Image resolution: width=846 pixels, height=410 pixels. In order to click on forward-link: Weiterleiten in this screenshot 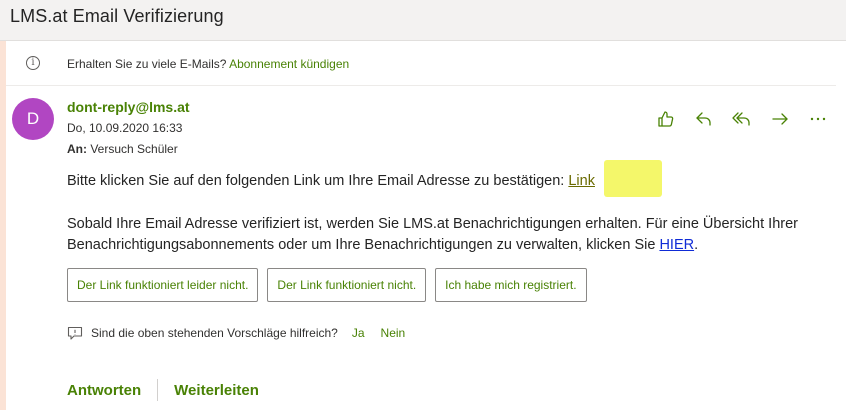, I will do `click(216, 390)`.